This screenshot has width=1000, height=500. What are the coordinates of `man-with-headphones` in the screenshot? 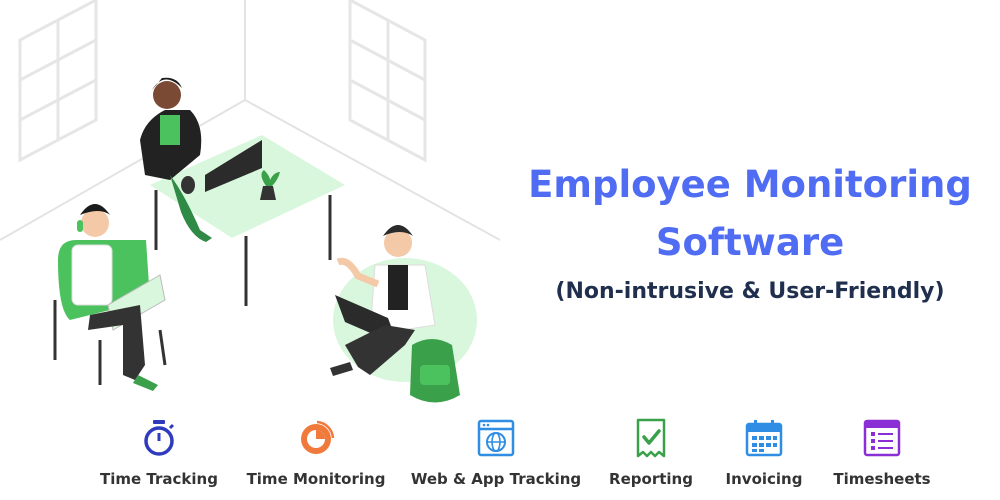 It's located at (110, 297).